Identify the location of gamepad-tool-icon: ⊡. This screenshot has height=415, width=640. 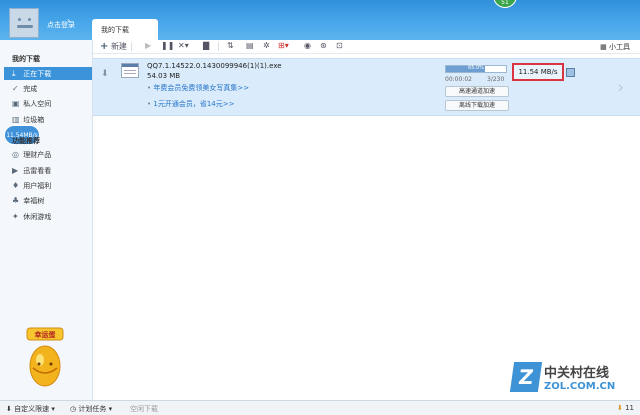
(339, 45).